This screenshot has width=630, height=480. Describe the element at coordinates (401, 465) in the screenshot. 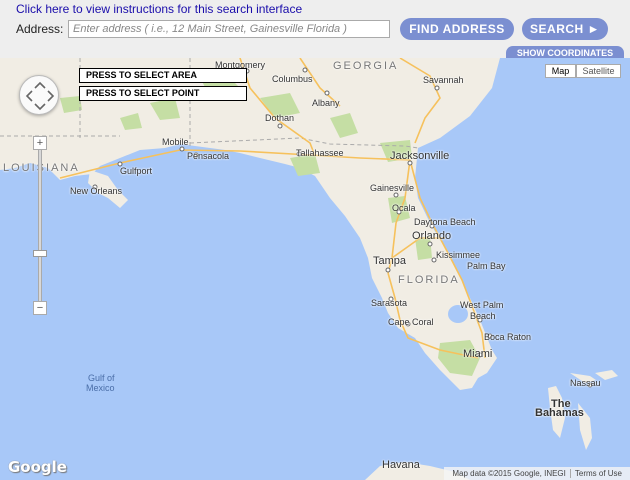

I see `label-havana: Havana` at that location.